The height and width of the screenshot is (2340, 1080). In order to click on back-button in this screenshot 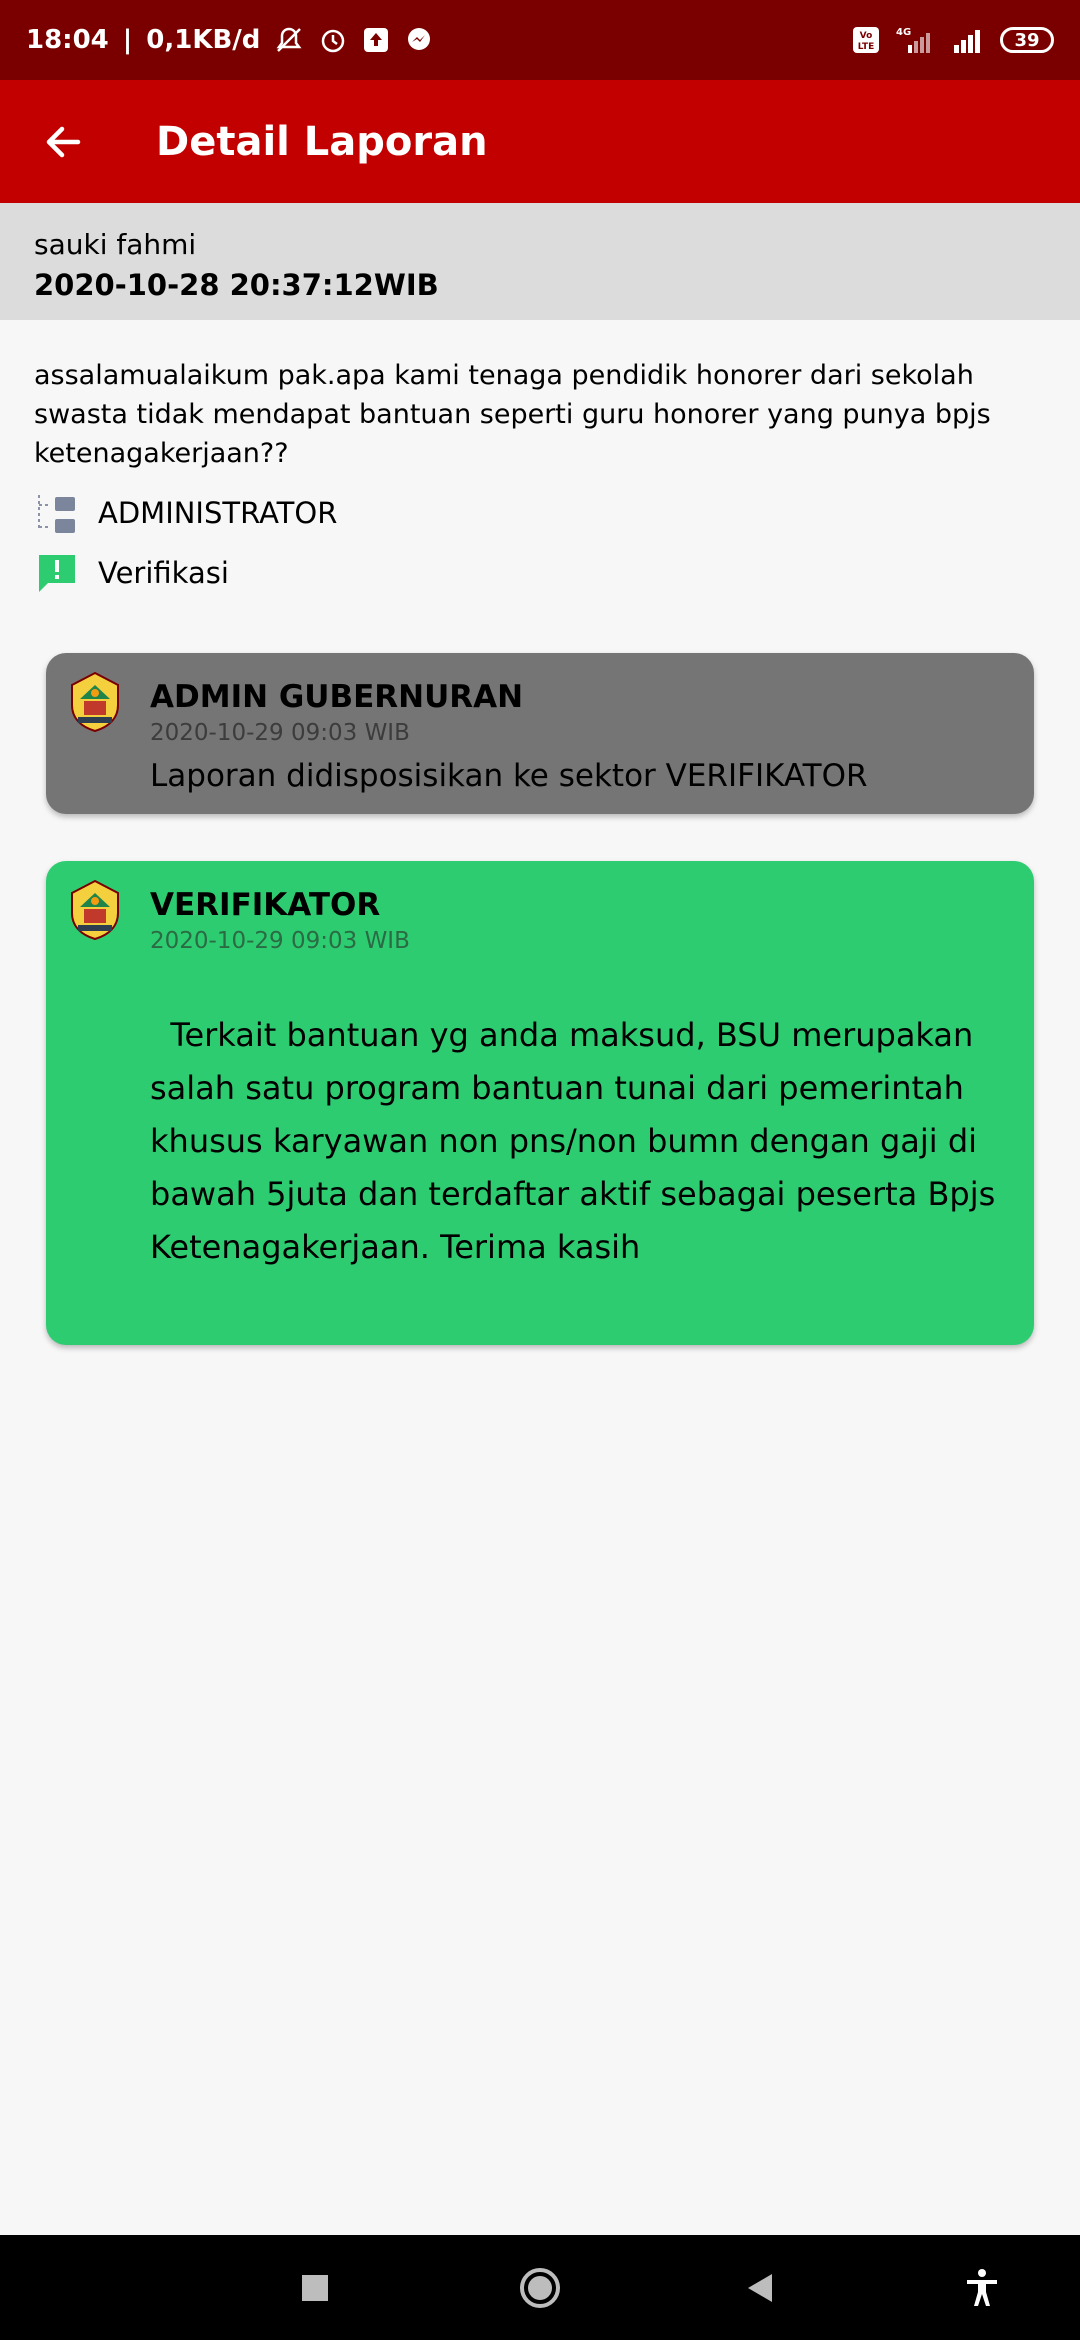, I will do `click(62, 141)`.